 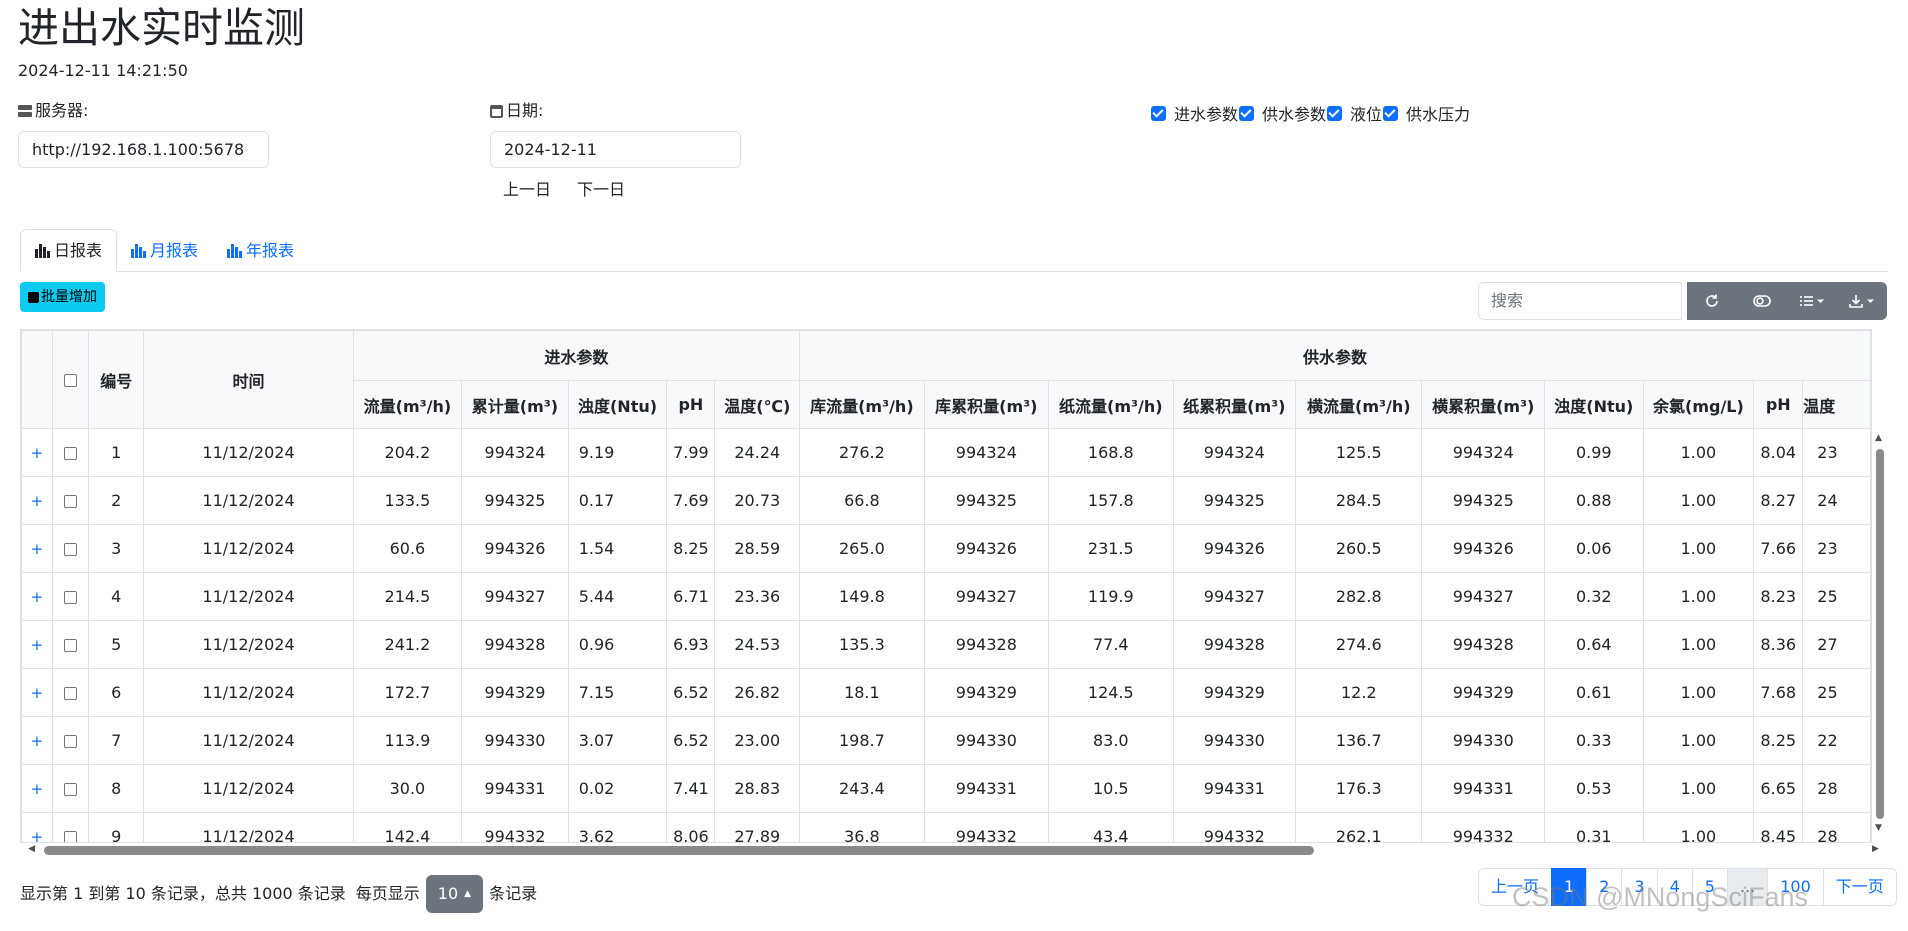 I want to click on vertical-scrollbar: ▲ ▼, so click(x=1879, y=634).